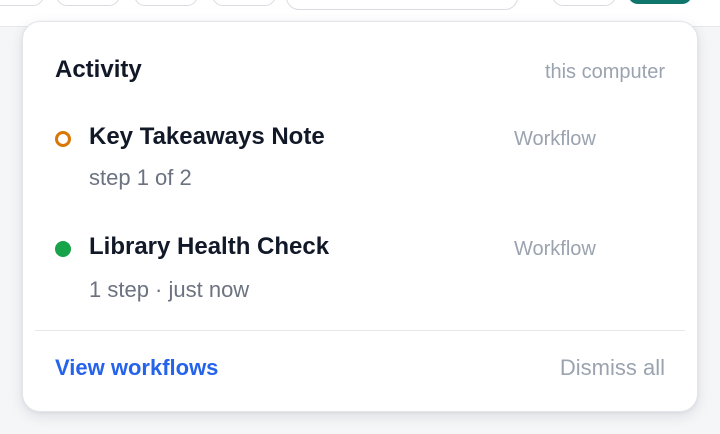 This screenshot has width=720, height=434. Describe the element at coordinates (660, 2) in the screenshot. I see `activity-button` at that location.